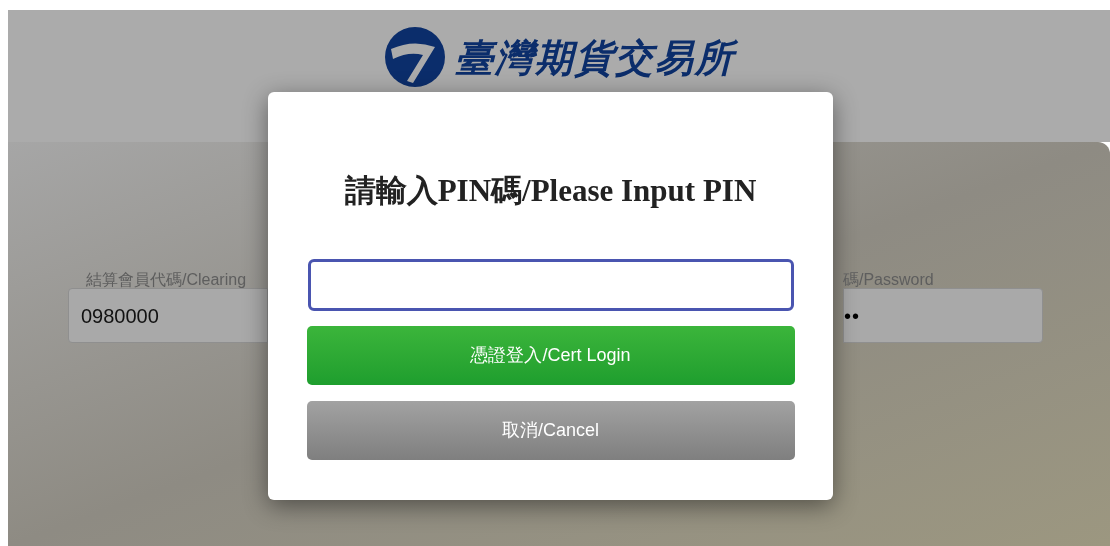 Image resolution: width=1110 pixels, height=546 pixels. Describe the element at coordinates (943, 315) in the screenshot. I see `login-field: ••` at that location.